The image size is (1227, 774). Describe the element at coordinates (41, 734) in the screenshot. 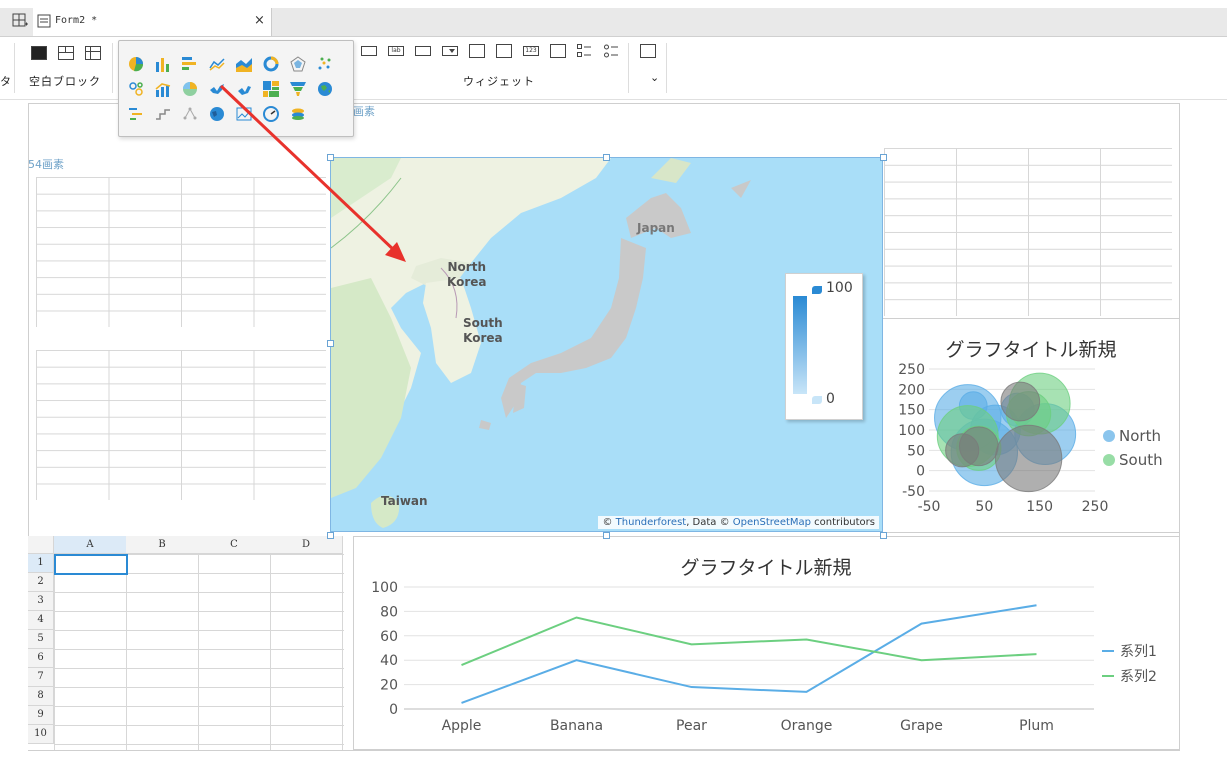

I see `row-header: 10` at that location.